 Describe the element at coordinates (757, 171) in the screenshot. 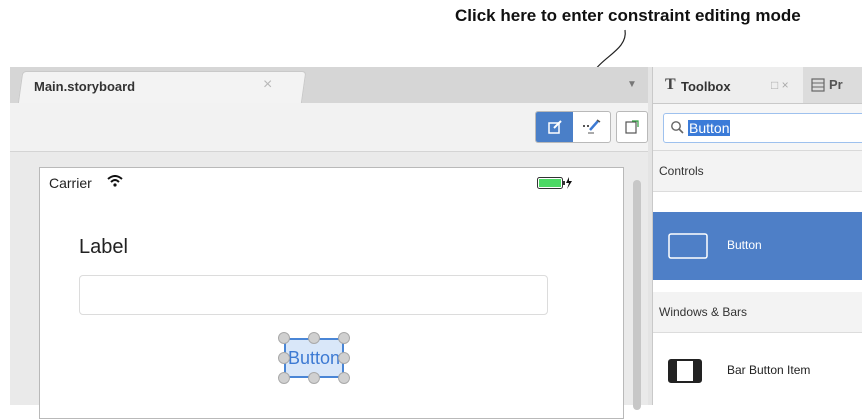

I see `section-controls: Controls` at that location.